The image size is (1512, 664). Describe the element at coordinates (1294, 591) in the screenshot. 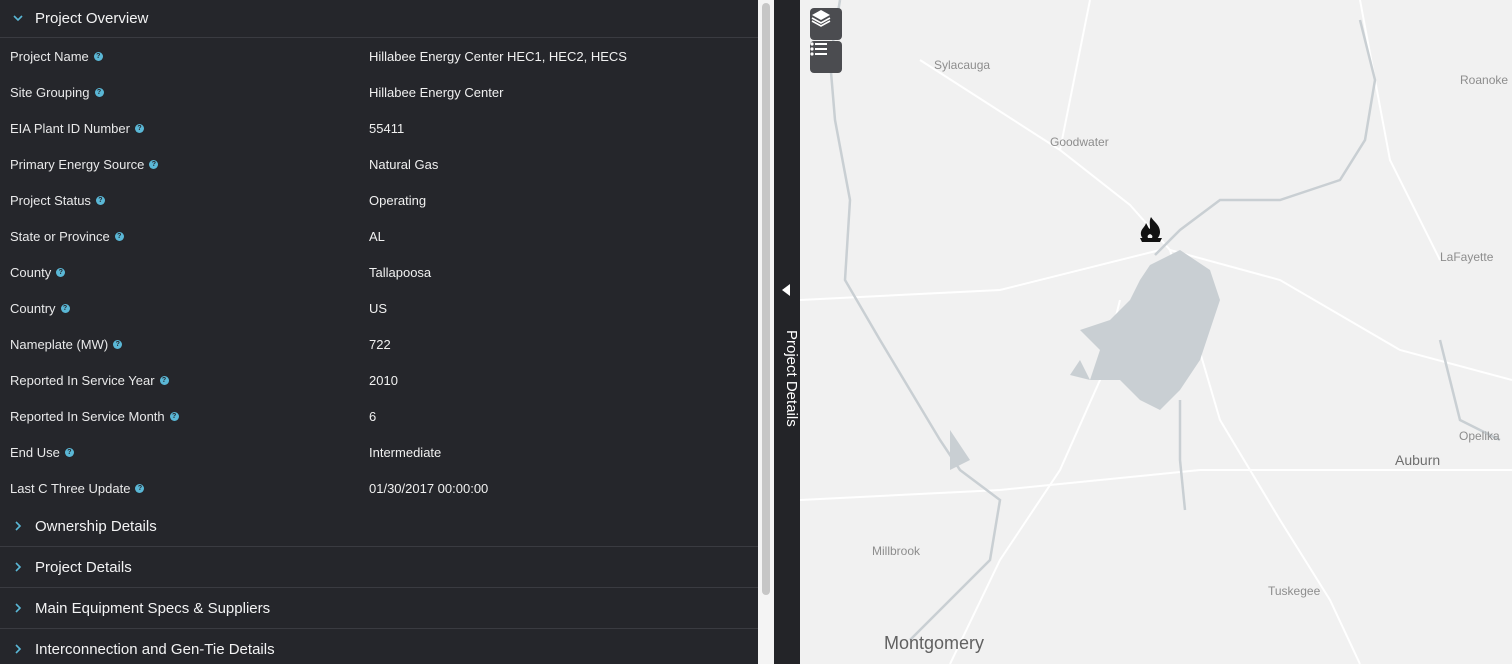

I see `city-label: Tuskegee` at that location.